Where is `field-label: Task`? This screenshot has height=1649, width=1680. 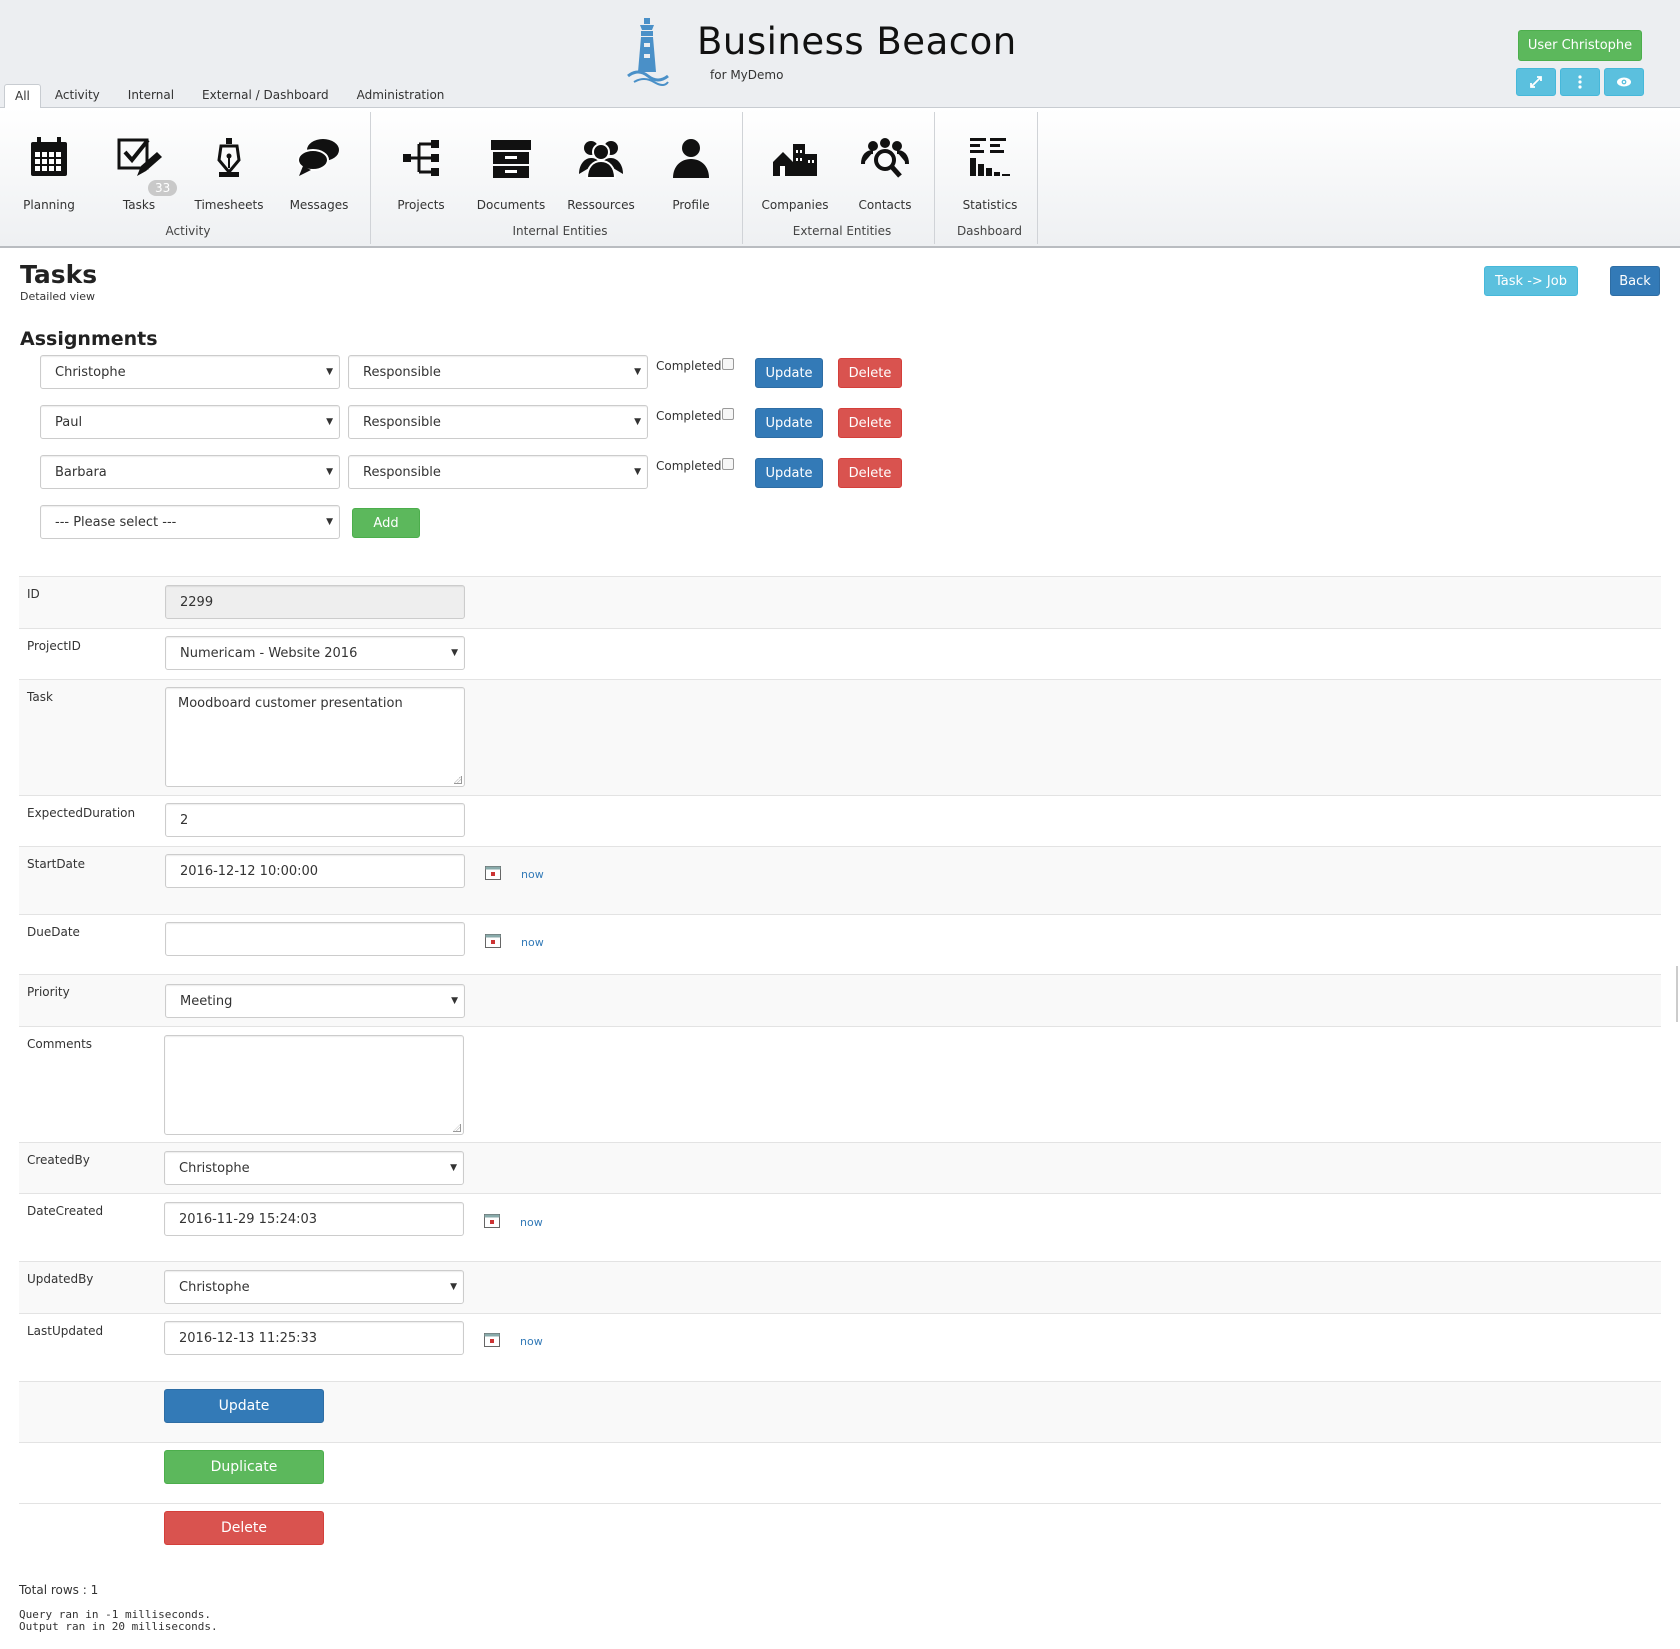
field-label: Task is located at coordinates (40, 697).